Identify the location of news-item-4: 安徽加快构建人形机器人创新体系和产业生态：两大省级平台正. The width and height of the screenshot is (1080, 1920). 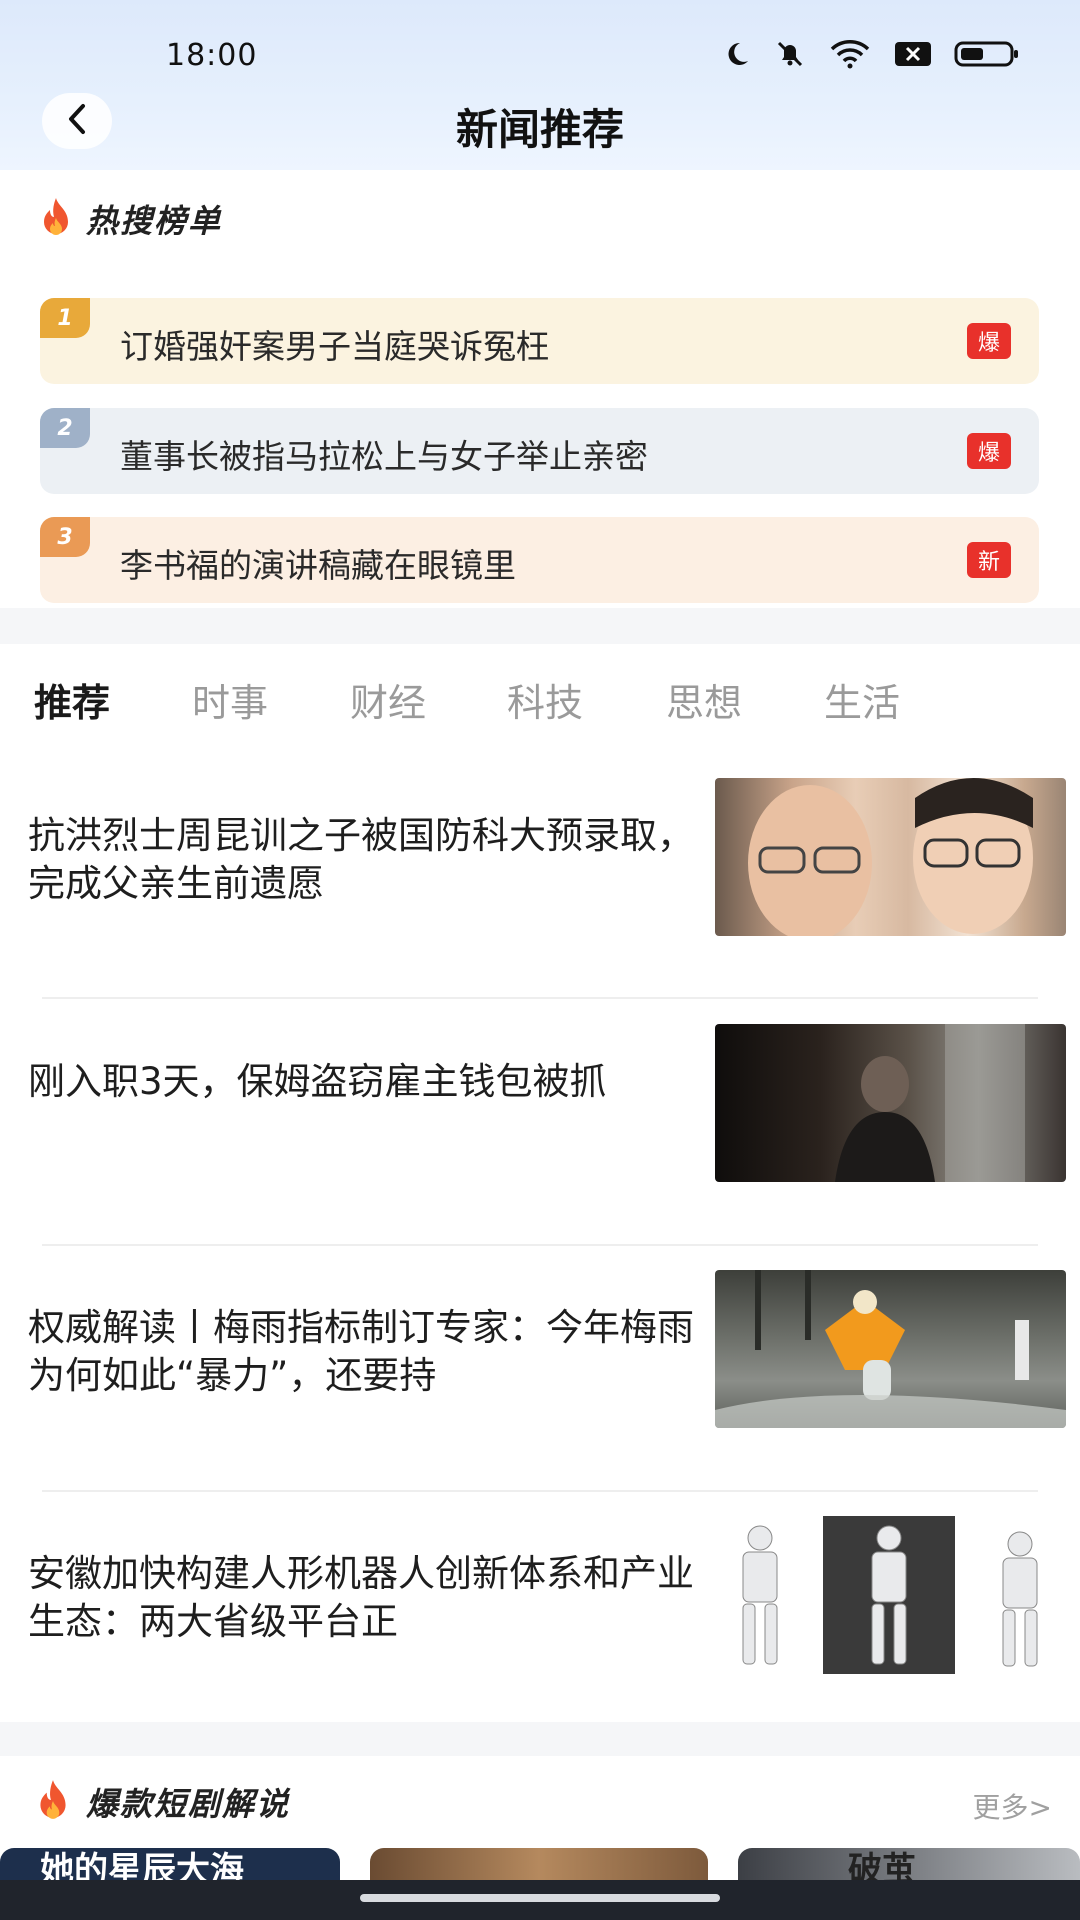
(540, 1623).